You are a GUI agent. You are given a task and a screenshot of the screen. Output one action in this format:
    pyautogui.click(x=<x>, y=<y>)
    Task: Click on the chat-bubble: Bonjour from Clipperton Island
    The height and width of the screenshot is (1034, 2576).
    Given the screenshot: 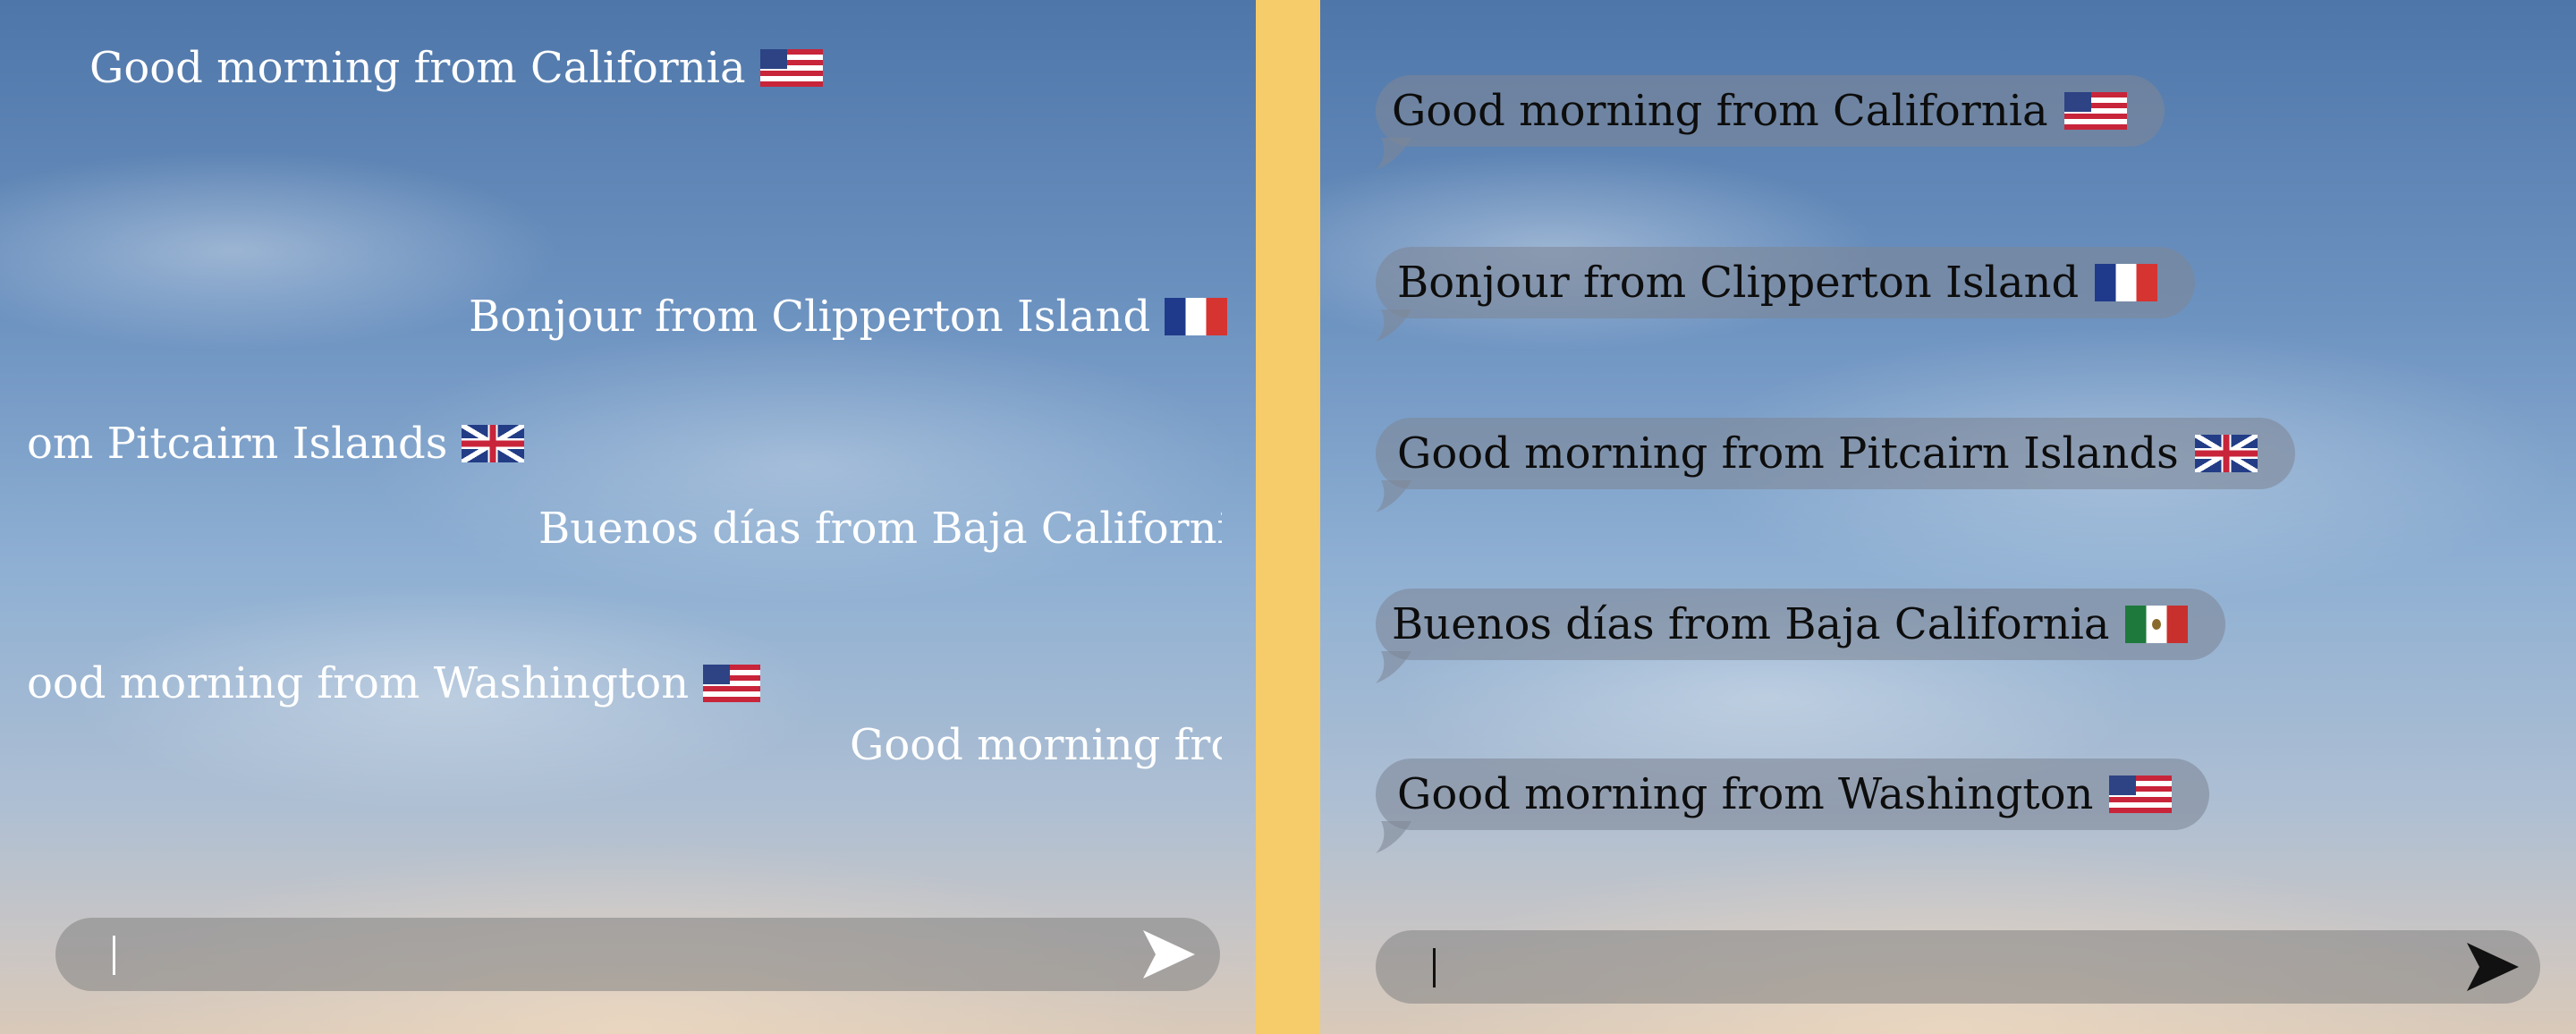 What is the action you would take?
    pyautogui.click(x=1786, y=295)
    